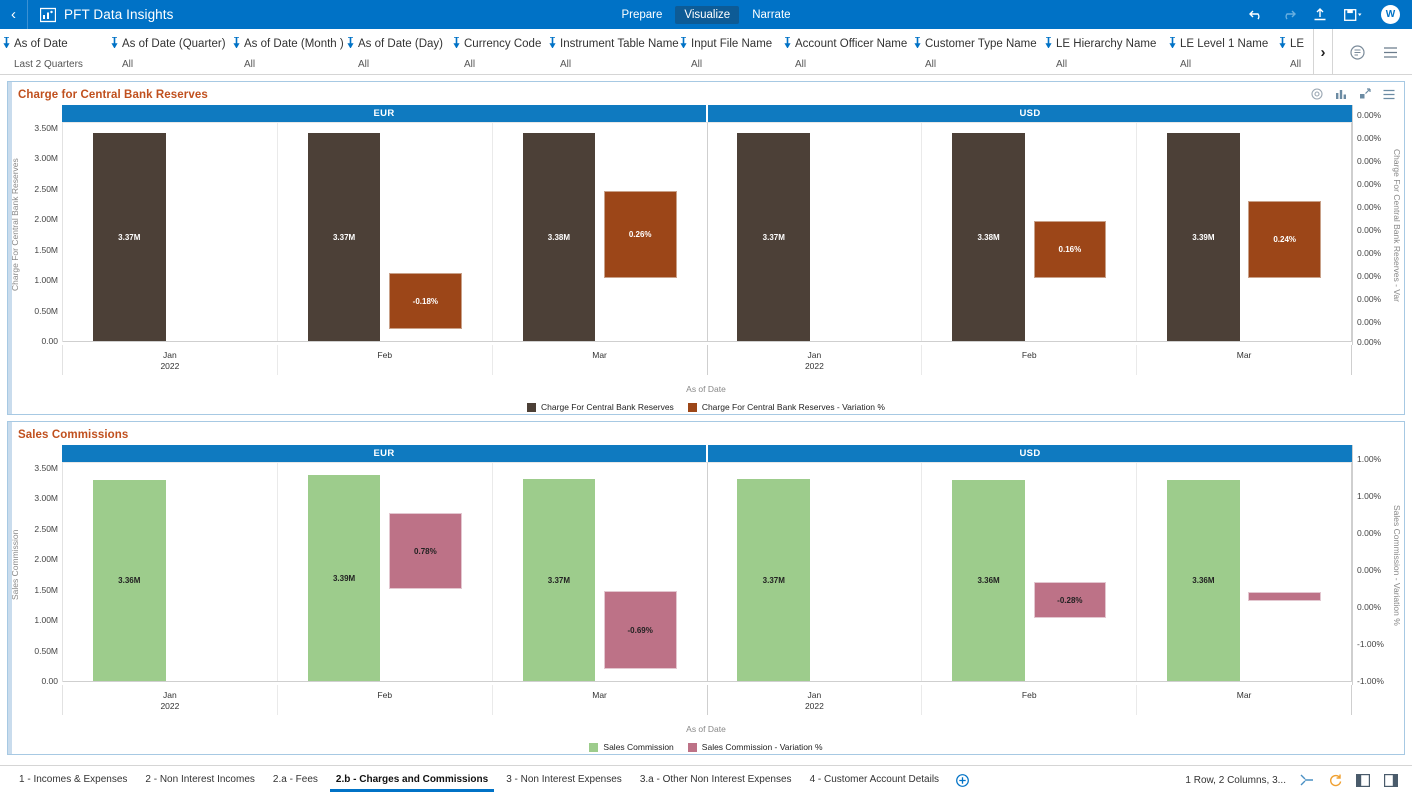 Image resolution: width=1412 pixels, height=794 pixels. I want to click on chart2-eur-mar: 3.37M -0.69%, so click(600, 572).